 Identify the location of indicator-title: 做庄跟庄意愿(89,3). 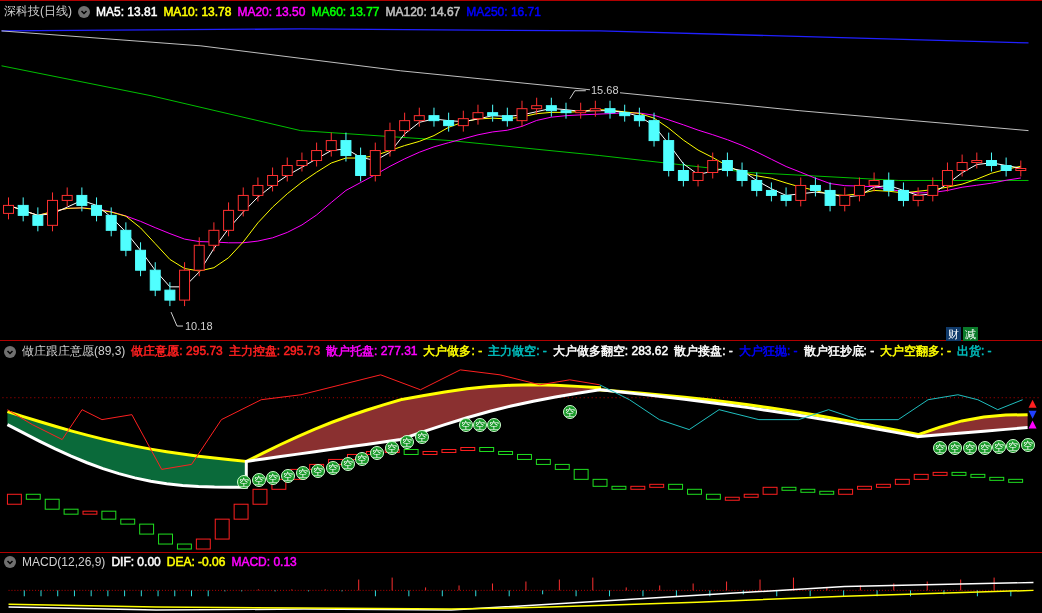
(74, 351).